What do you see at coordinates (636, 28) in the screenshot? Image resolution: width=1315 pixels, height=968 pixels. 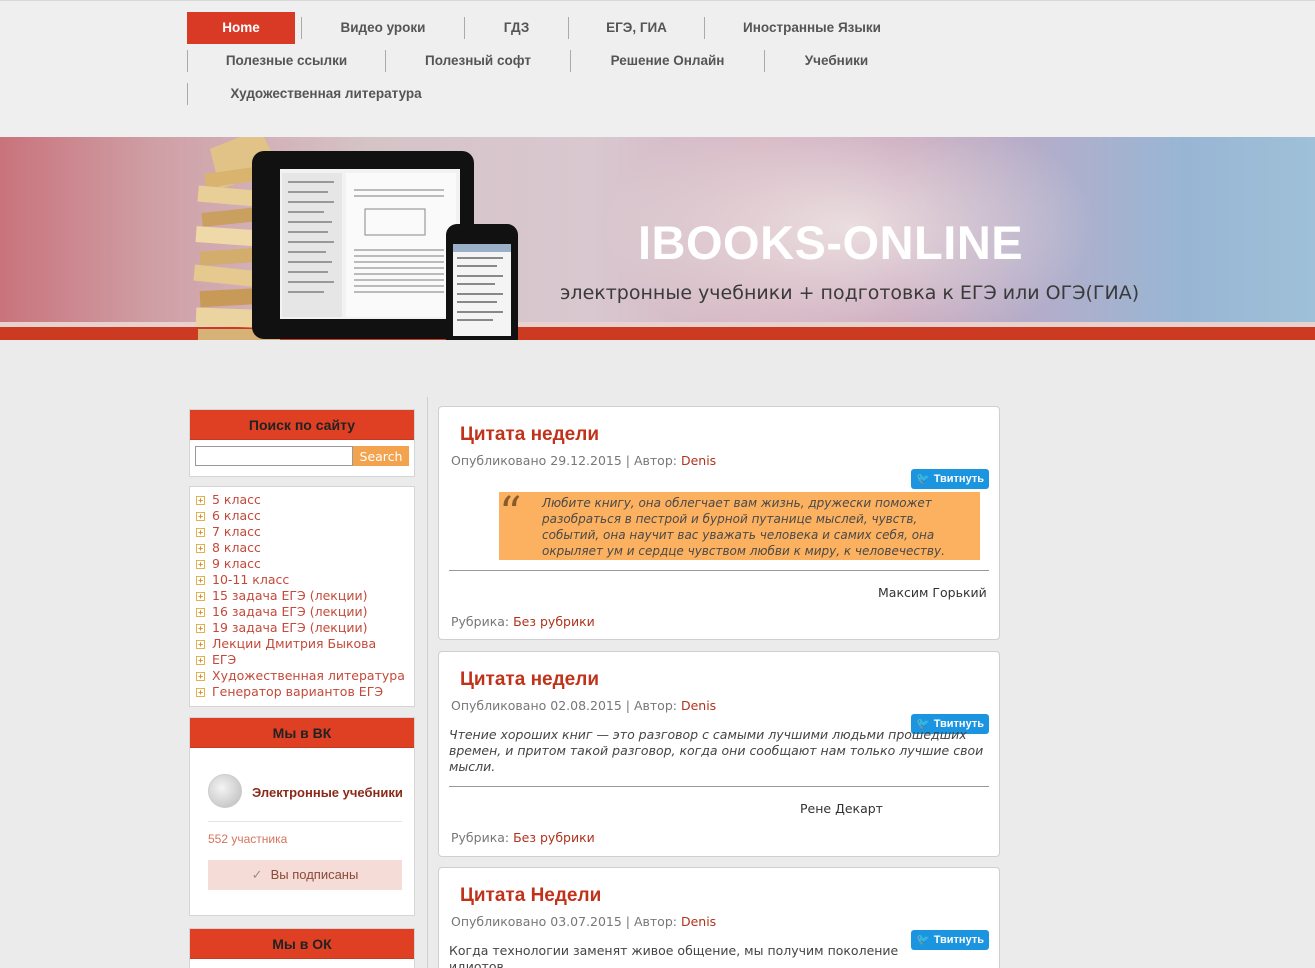 I see `nav-ege-gia: ЕГЭ, ГИА` at bounding box center [636, 28].